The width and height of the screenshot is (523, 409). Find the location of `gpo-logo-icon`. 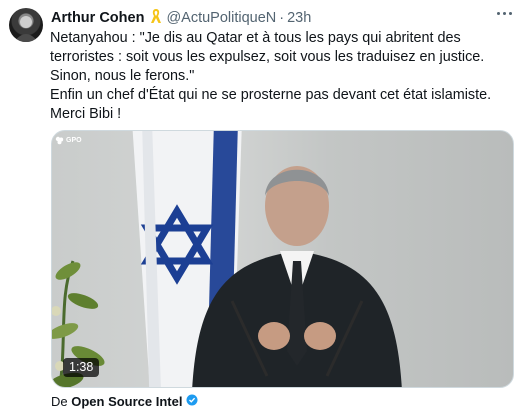

gpo-logo-icon is located at coordinates (59, 140).